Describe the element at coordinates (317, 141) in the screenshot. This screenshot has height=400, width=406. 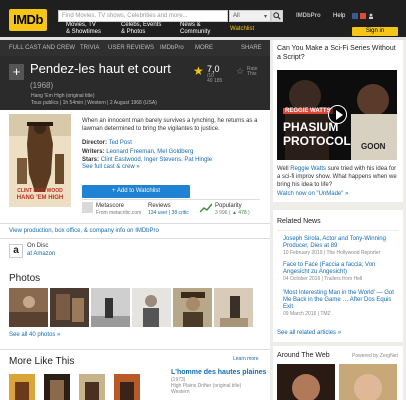
I see `video-overlay-title-2: PROTOCOL` at that location.